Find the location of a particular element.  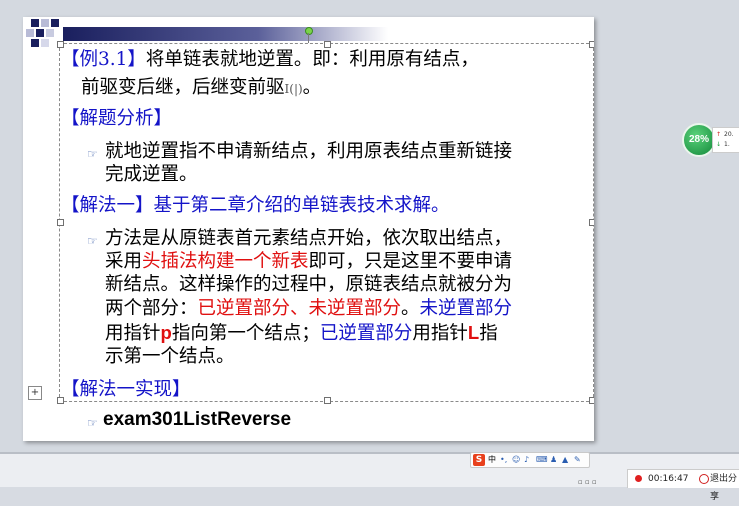

para2-line4: 两个部分：已逆置部分、未逆置部分。未逆置部分 is located at coordinates (308, 309).